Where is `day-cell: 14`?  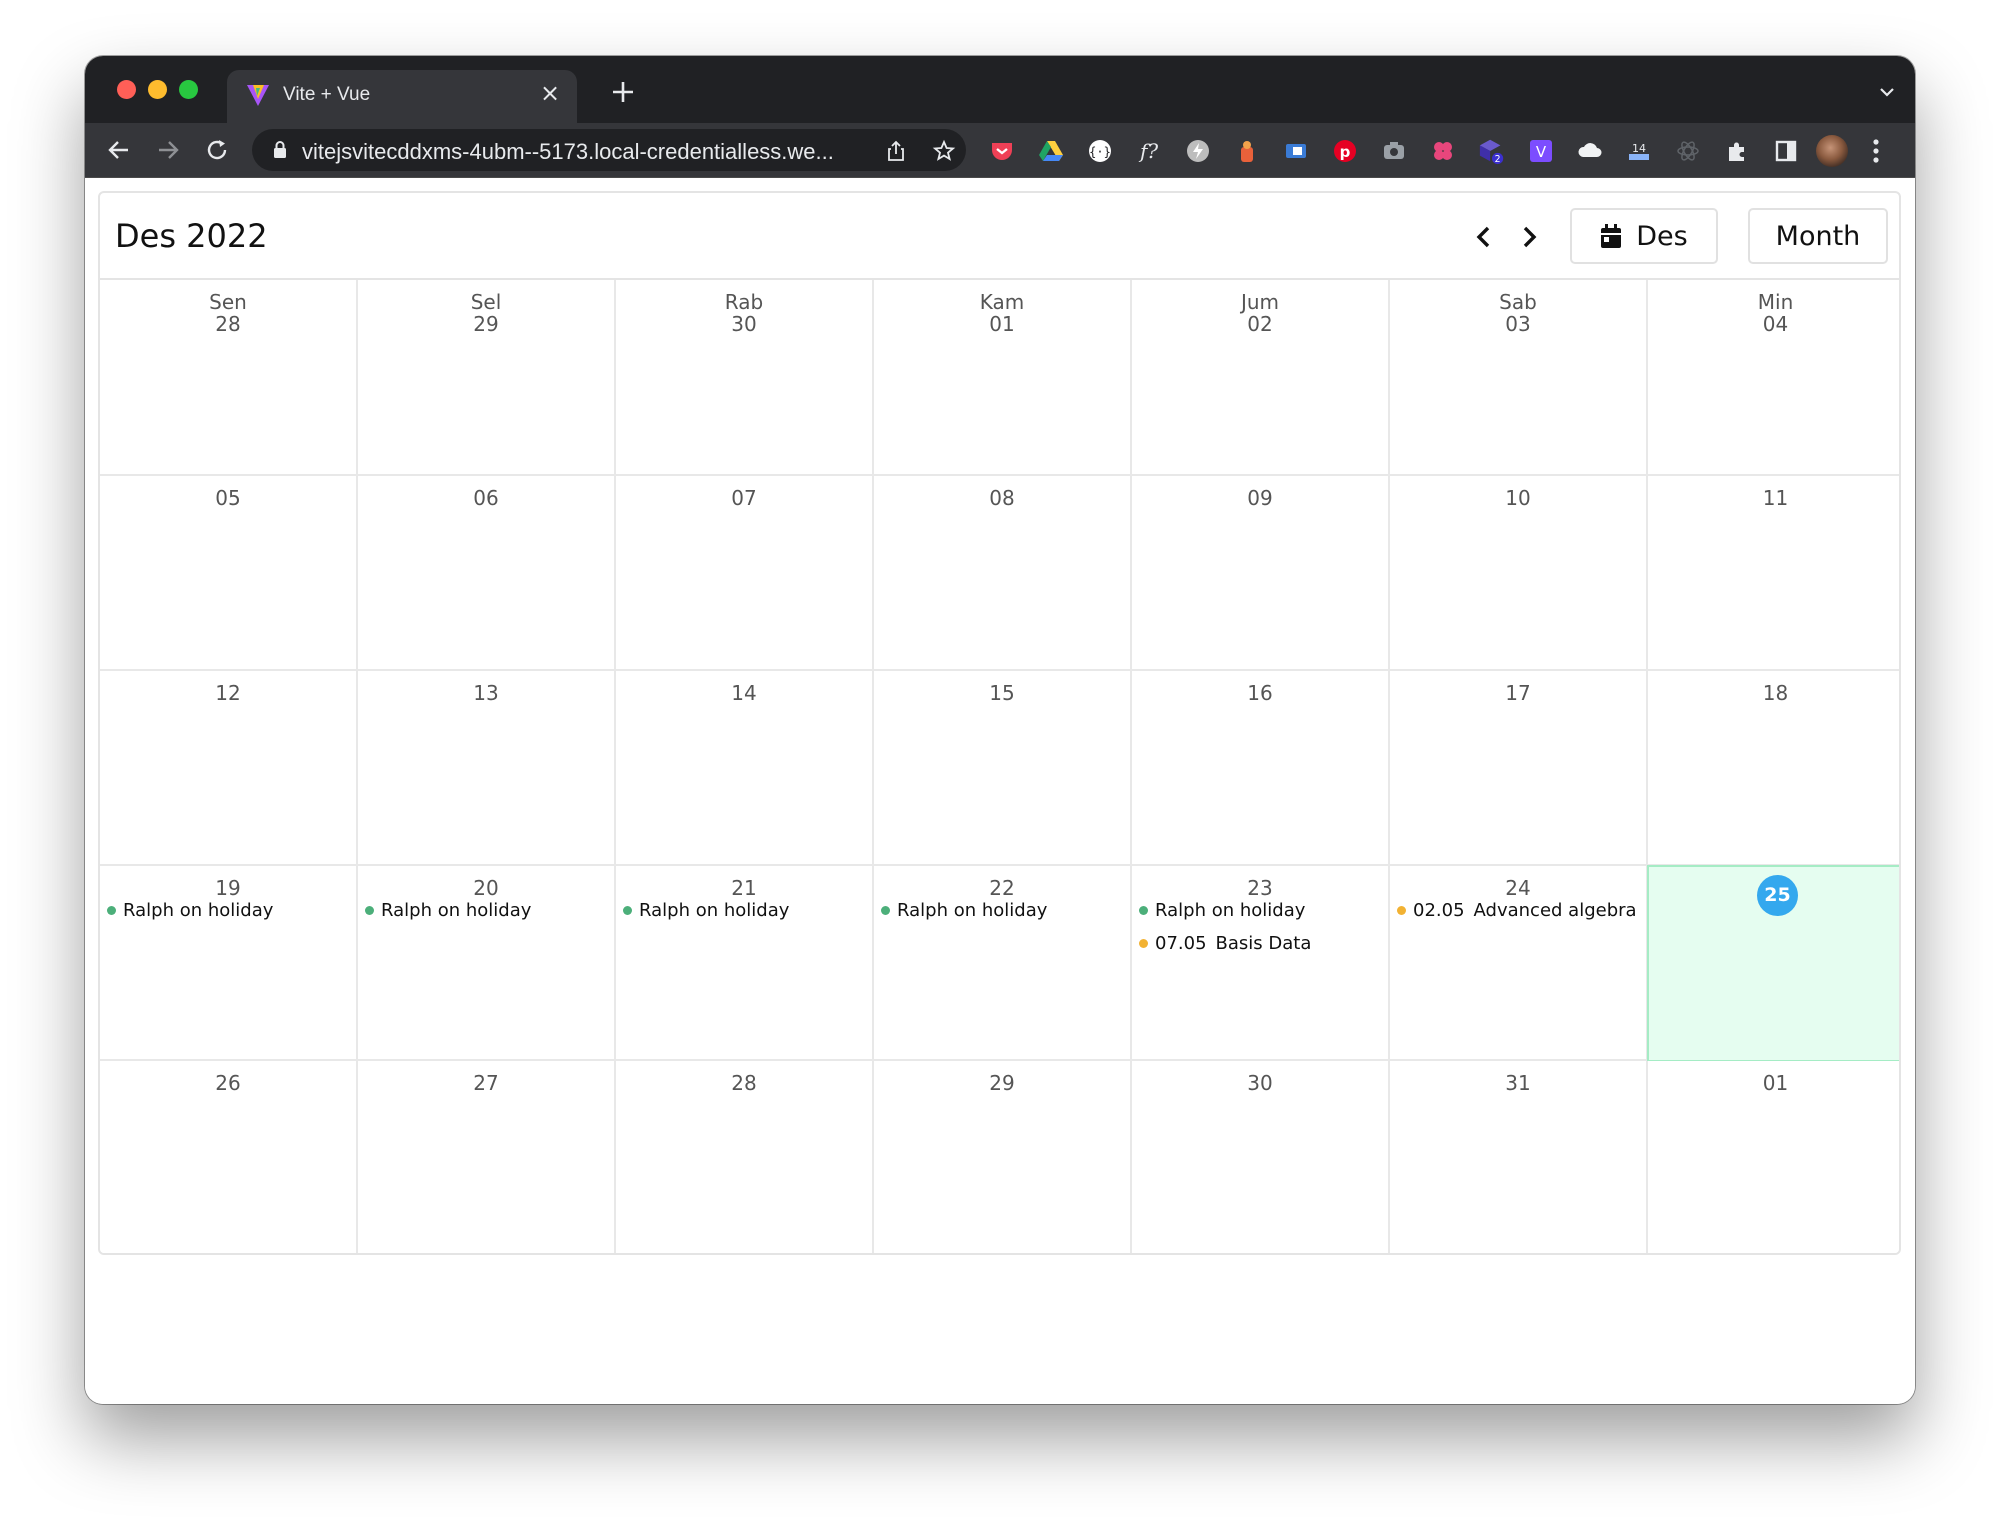
day-cell: 14 is located at coordinates (745, 768).